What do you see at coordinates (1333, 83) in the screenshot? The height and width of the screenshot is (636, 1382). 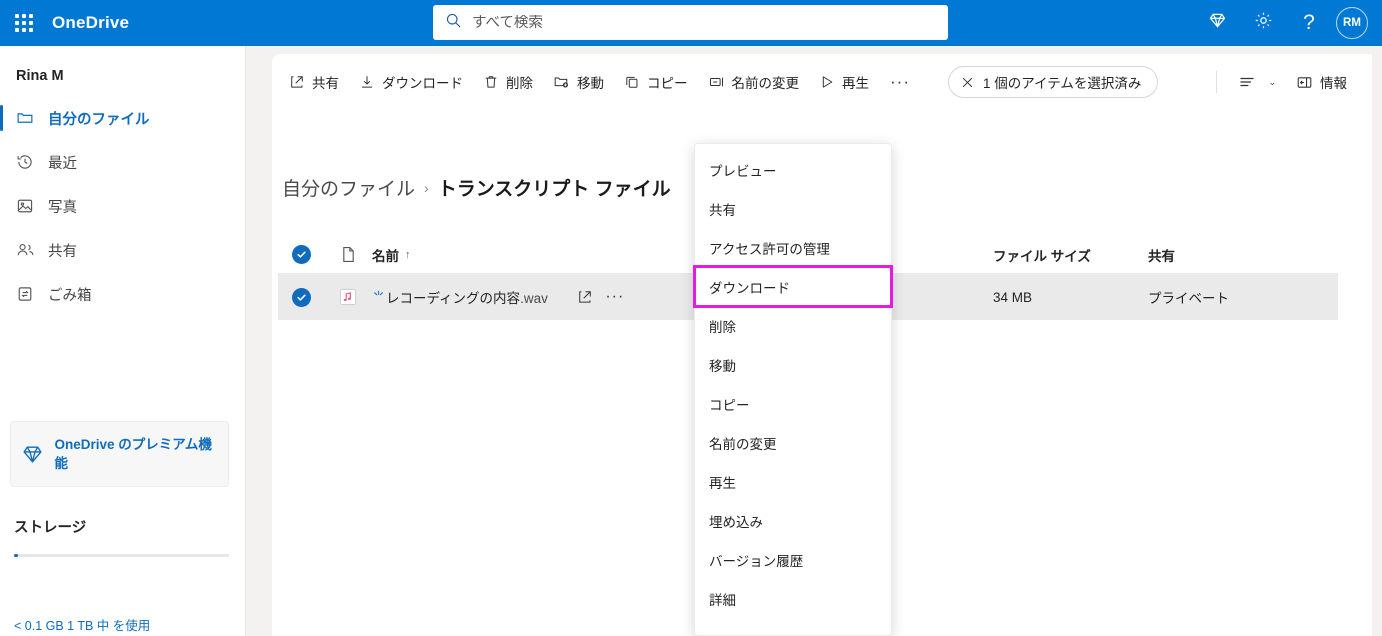 I see `info-panel-label: 情報` at bounding box center [1333, 83].